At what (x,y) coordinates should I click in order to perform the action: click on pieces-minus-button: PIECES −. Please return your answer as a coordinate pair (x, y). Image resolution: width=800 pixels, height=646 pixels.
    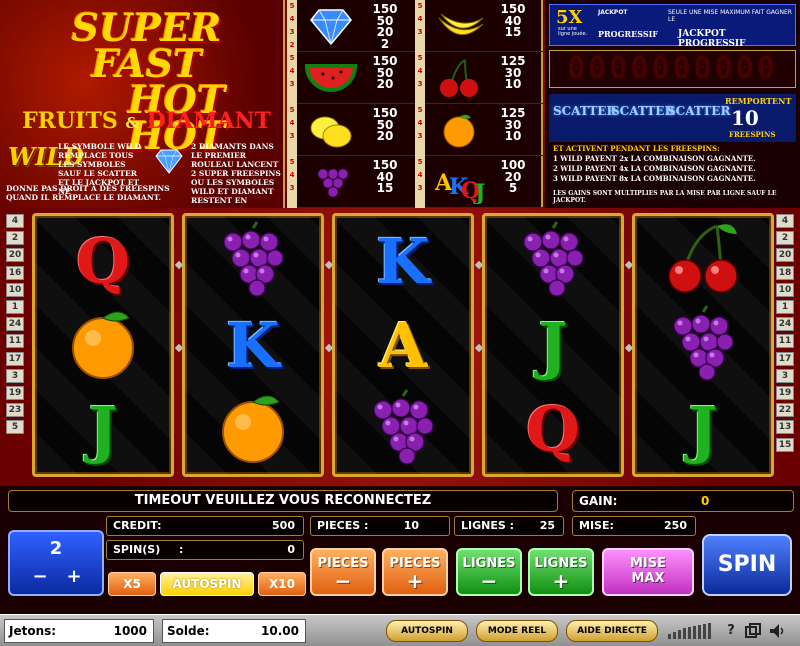
    Looking at the image, I should click on (343, 572).